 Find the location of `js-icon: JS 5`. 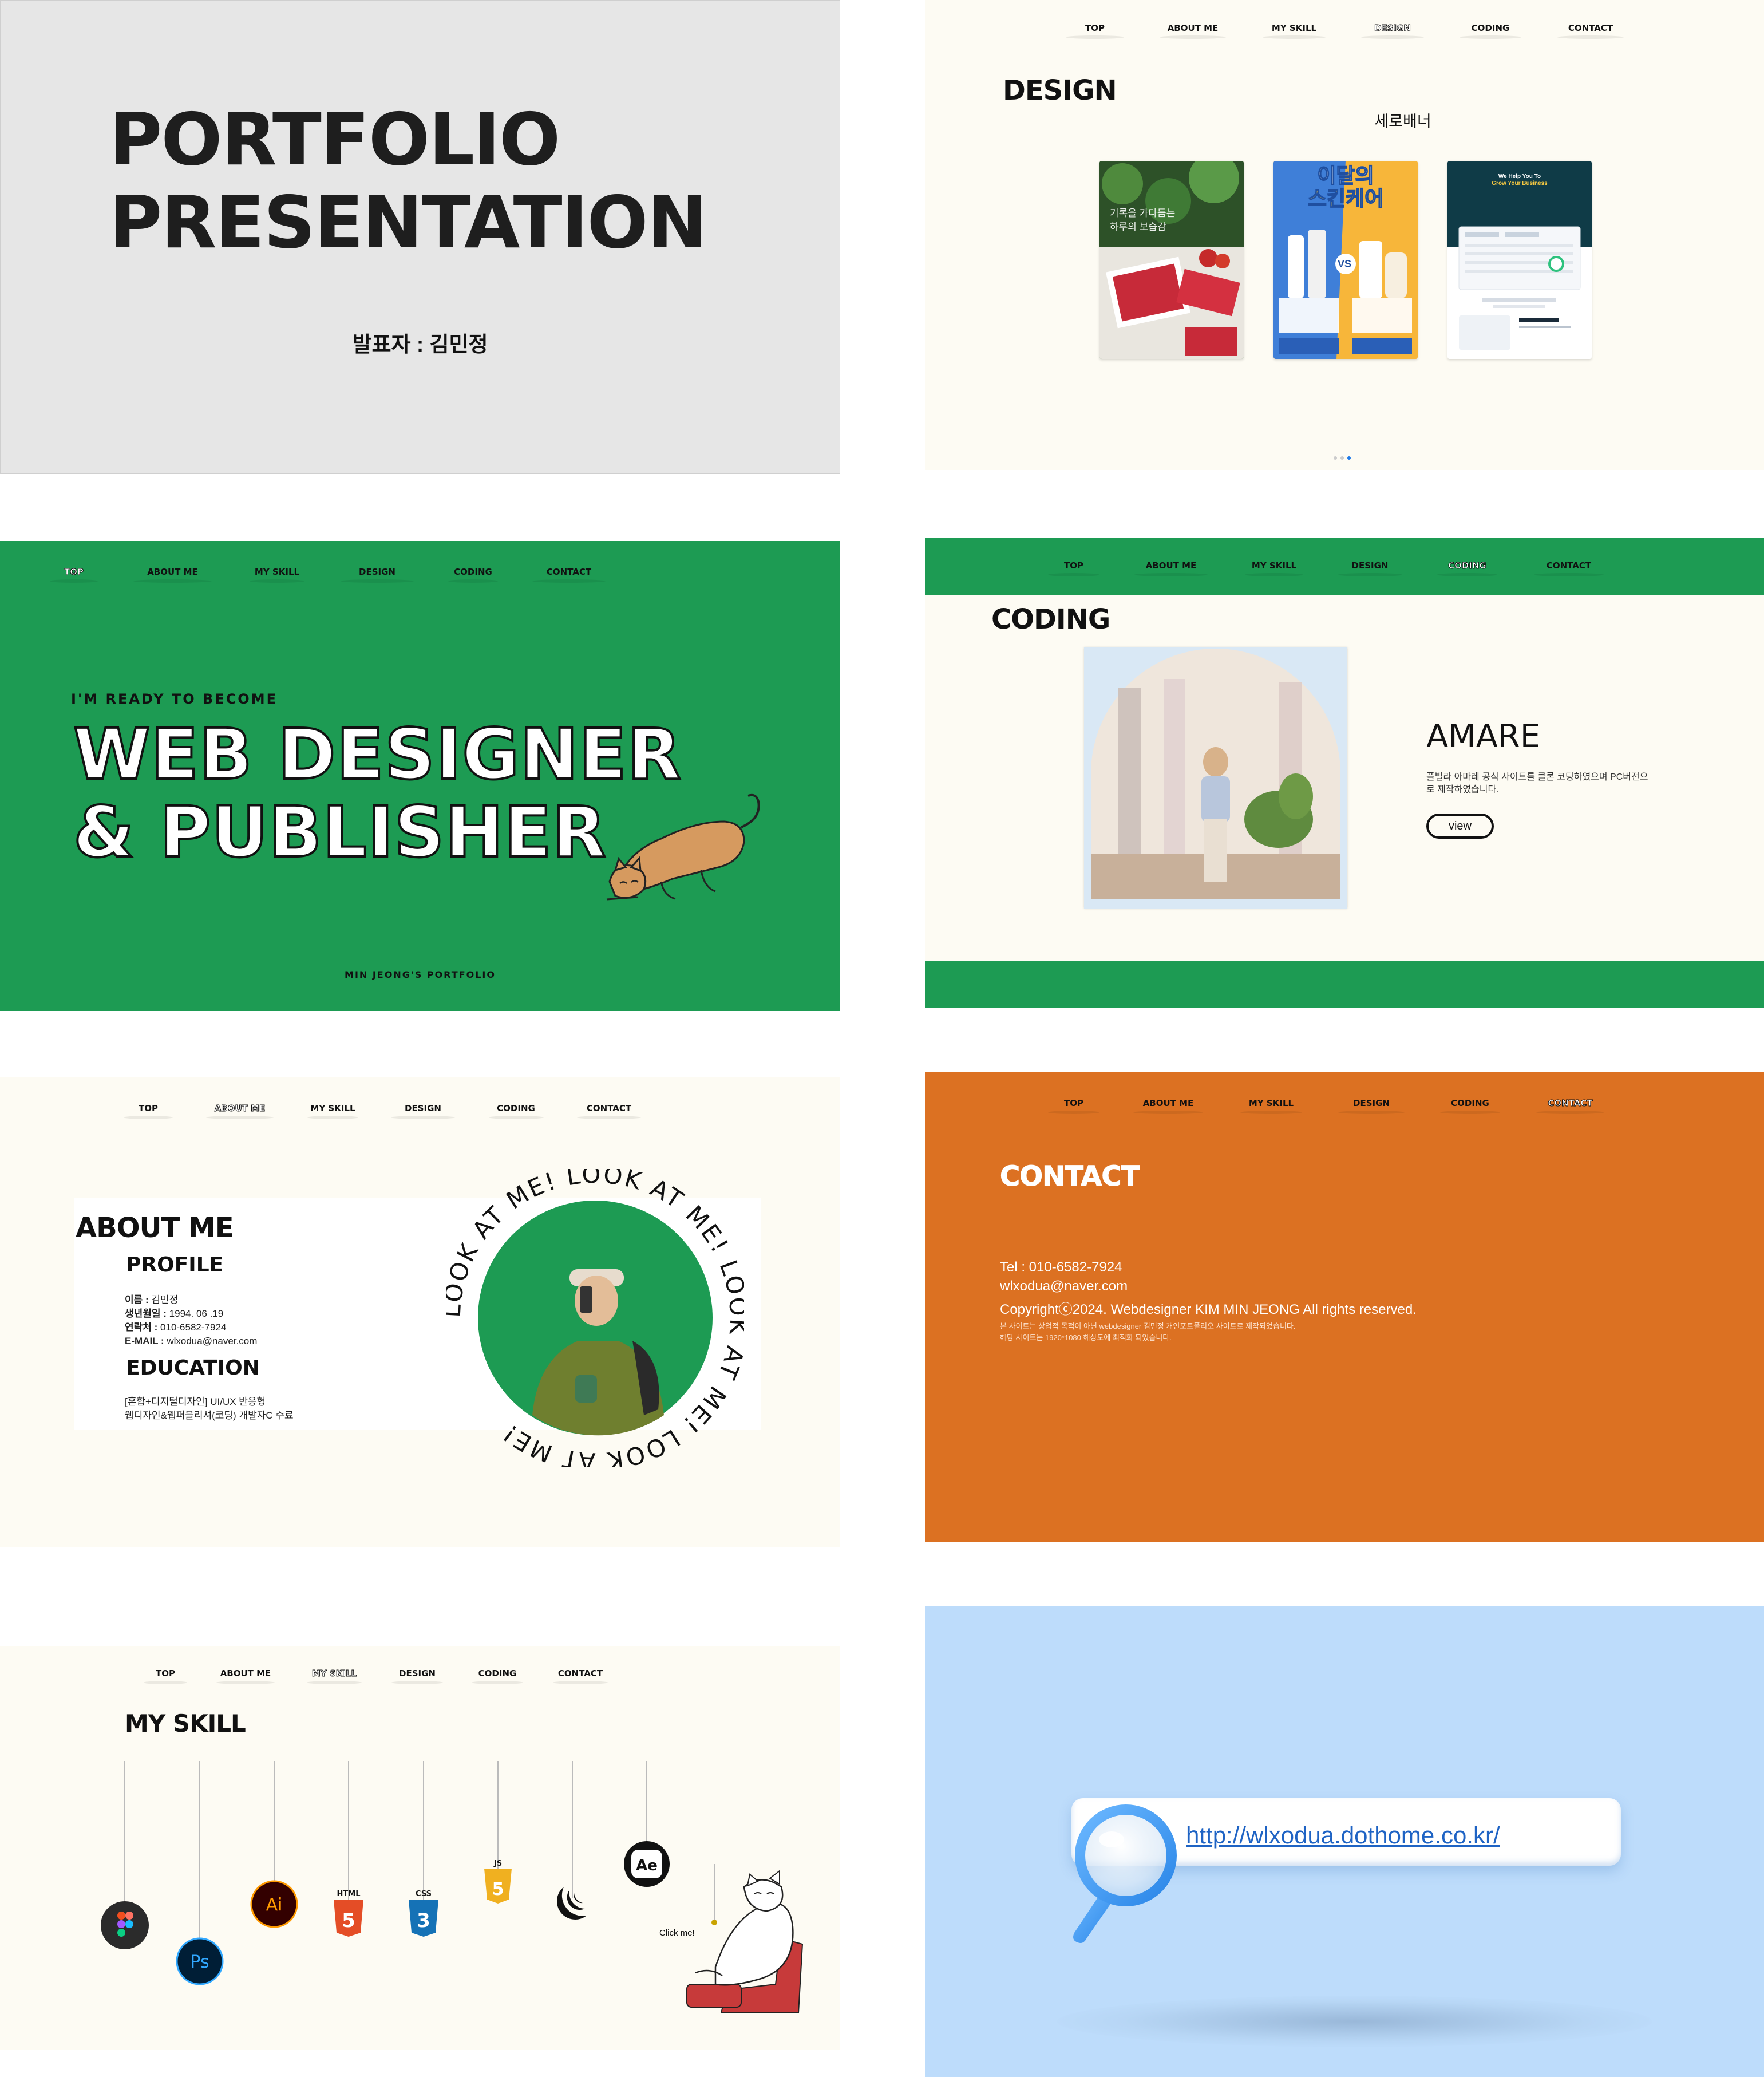

js-icon: JS 5 is located at coordinates (498, 1881).